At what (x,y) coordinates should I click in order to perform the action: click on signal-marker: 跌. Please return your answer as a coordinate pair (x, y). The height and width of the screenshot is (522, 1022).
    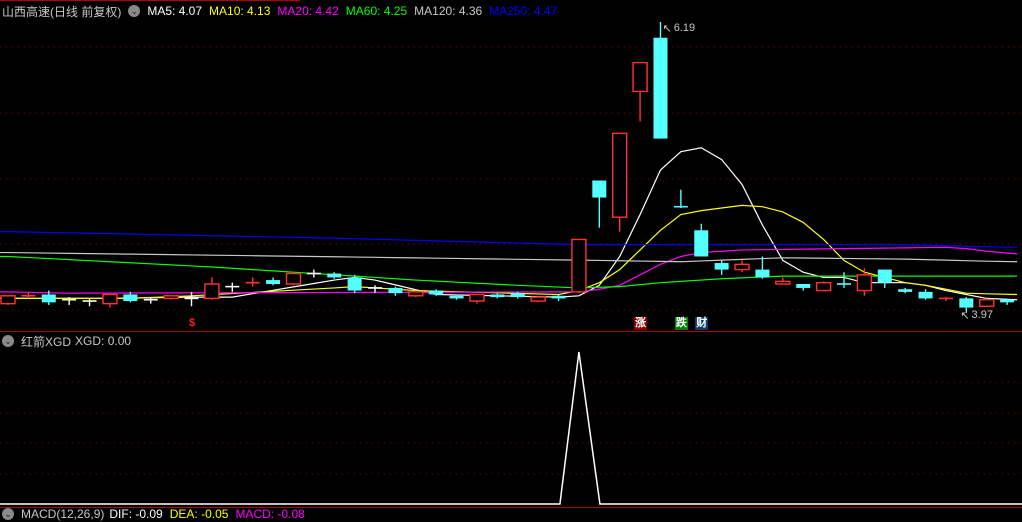
    Looking at the image, I should click on (681, 323).